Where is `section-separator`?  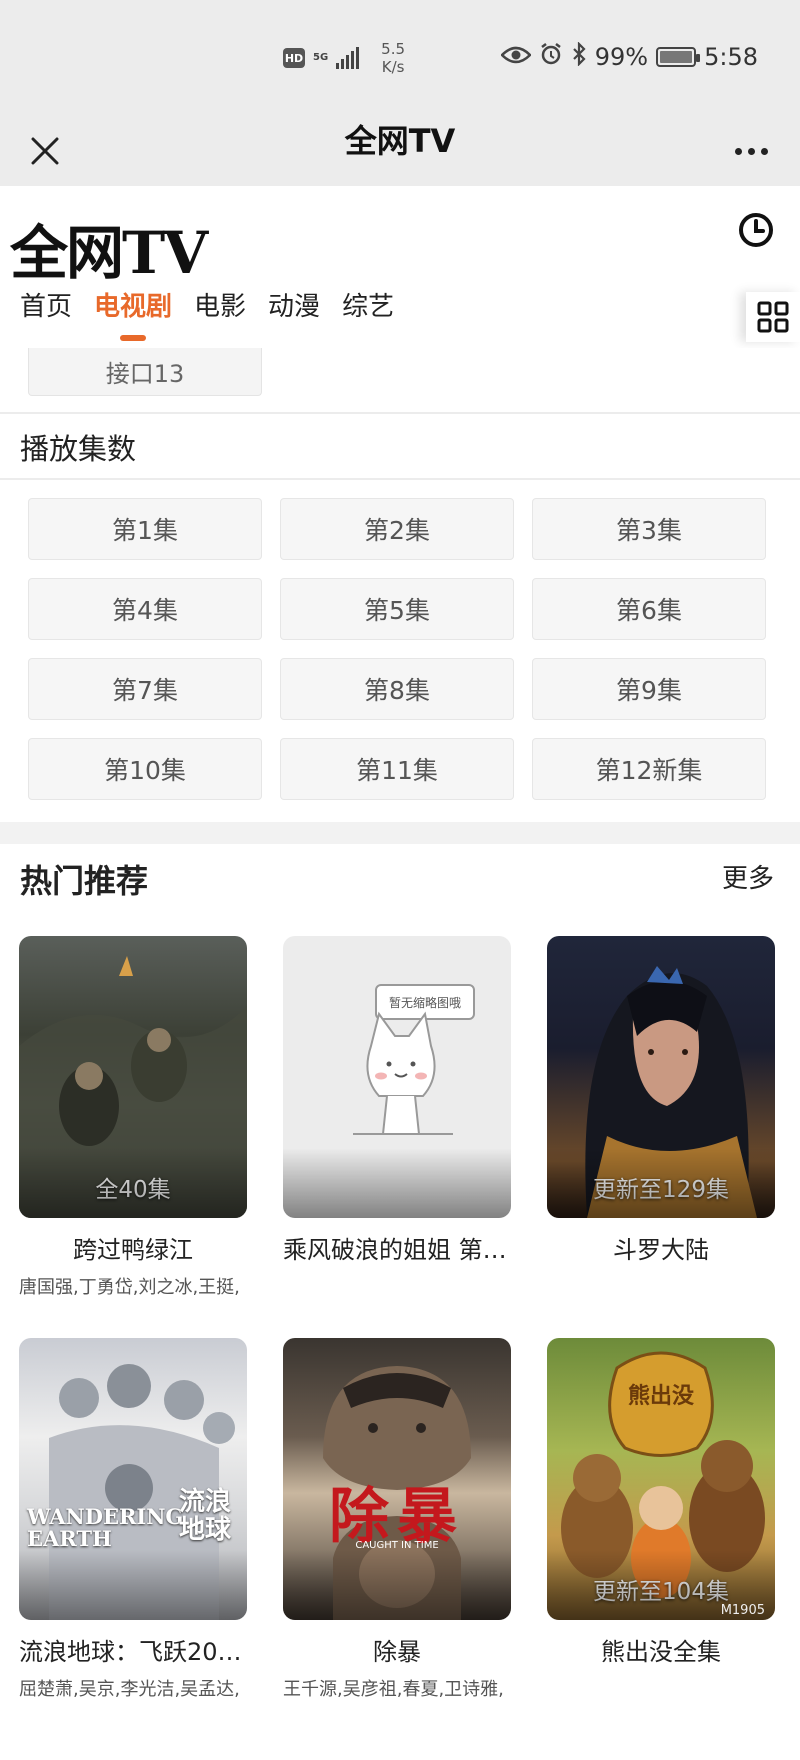 section-separator is located at coordinates (400, 833).